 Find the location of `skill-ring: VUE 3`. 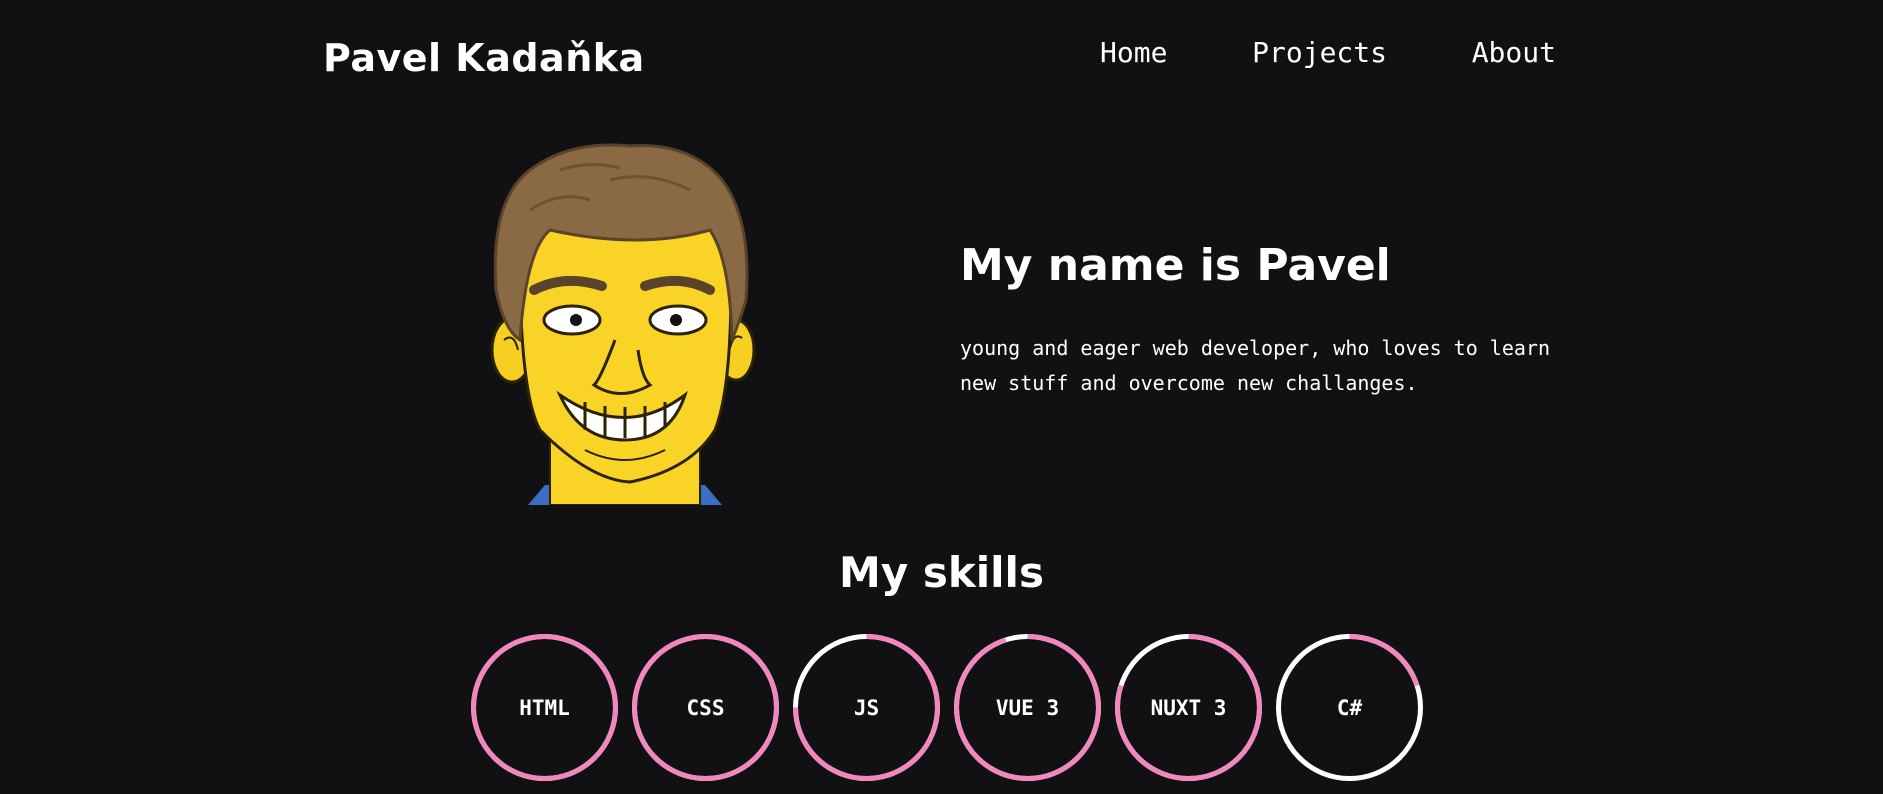

skill-ring: VUE 3 is located at coordinates (1027, 707).